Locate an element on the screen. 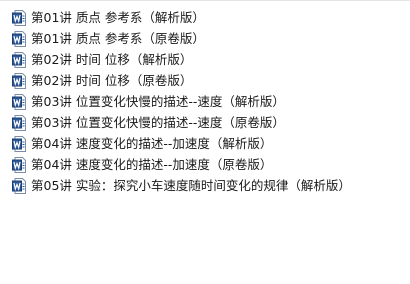  file-item: 第01讲 质点 参考系（原卷版） is located at coordinates (209, 38).